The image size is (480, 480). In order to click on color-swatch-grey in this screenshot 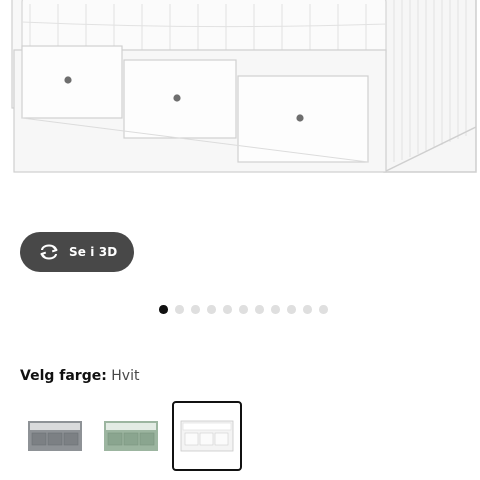, I will do `click(55, 436)`.